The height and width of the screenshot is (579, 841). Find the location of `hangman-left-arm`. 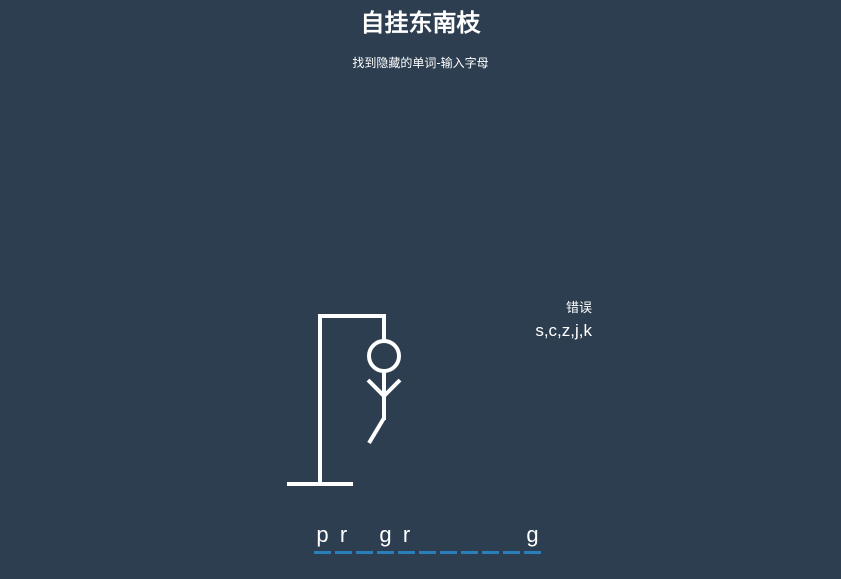

hangman-left-arm is located at coordinates (376, 388).